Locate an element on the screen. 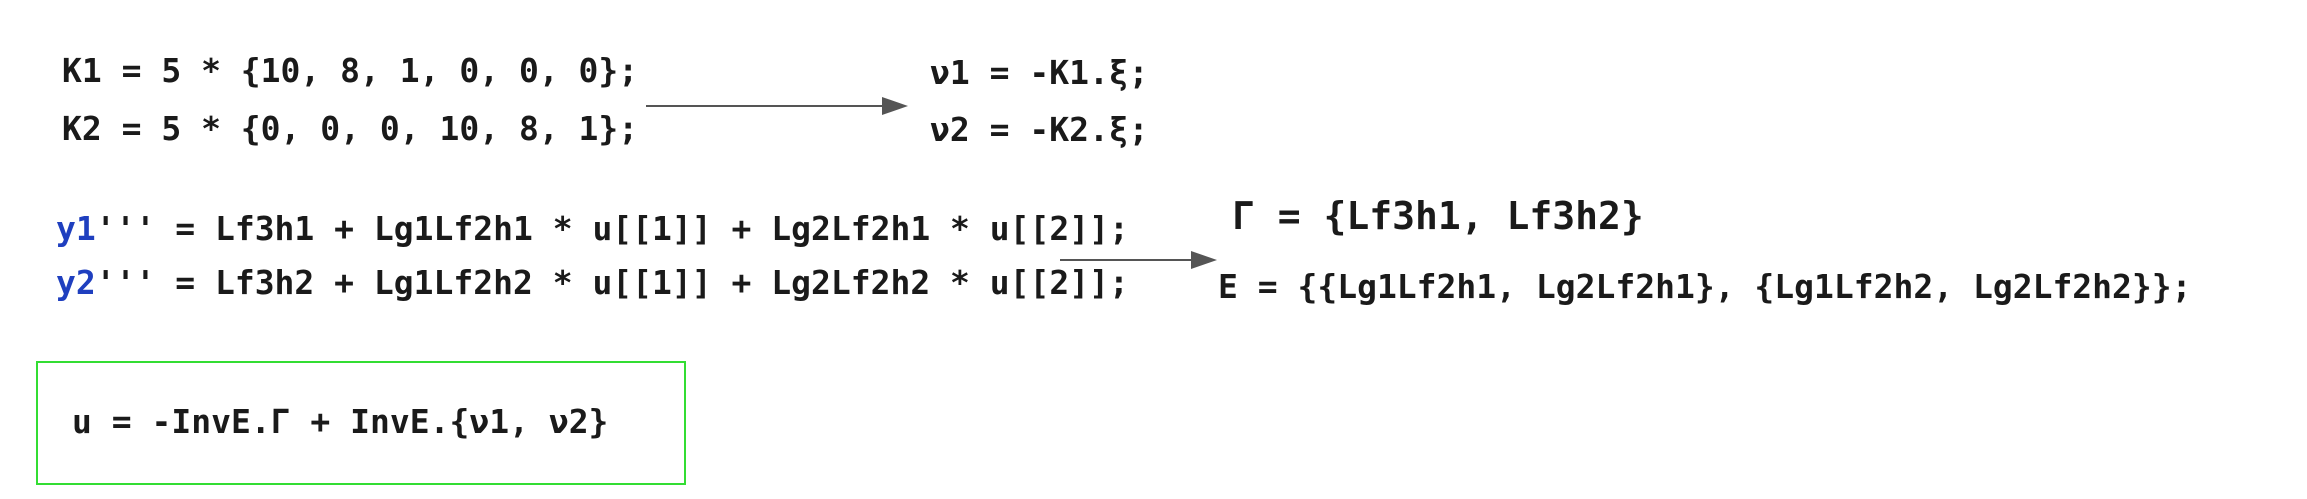 Image resolution: width=2307 pixels, height=499 pixels. v2-definition: ν2 = -K2.ξ; is located at coordinates (1039, 129).